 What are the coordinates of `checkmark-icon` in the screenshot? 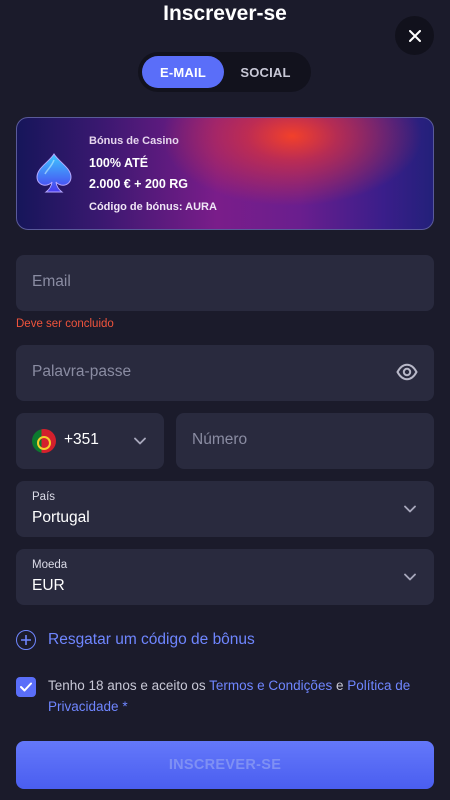 It's located at (26, 687).